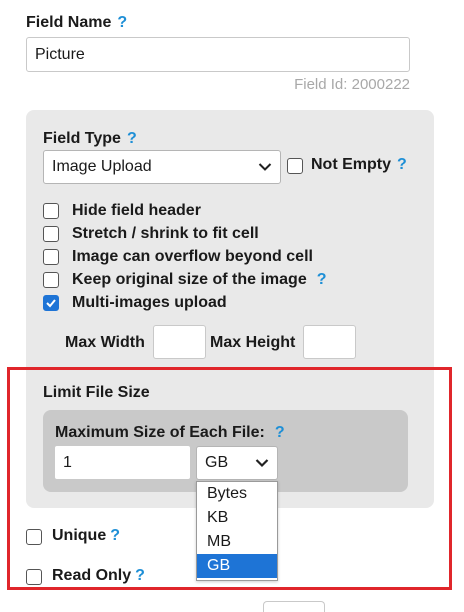 The image size is (464, 612). What do you see at coordinates (79, 535) in the screenshot?
I see `unique-label-text: Unique` at bounding box center [79, 535].